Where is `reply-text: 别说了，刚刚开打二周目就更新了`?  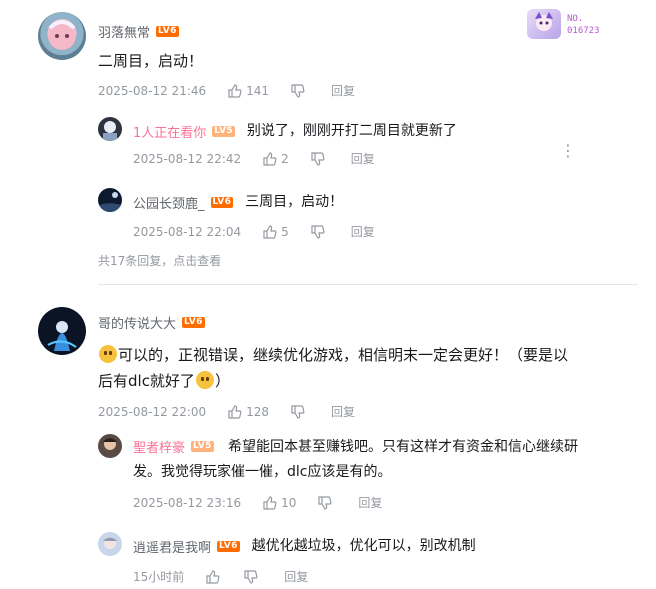 reply-text: 别说了，刚刚开打二周目就更新了 is located at coordinates (351, 131).